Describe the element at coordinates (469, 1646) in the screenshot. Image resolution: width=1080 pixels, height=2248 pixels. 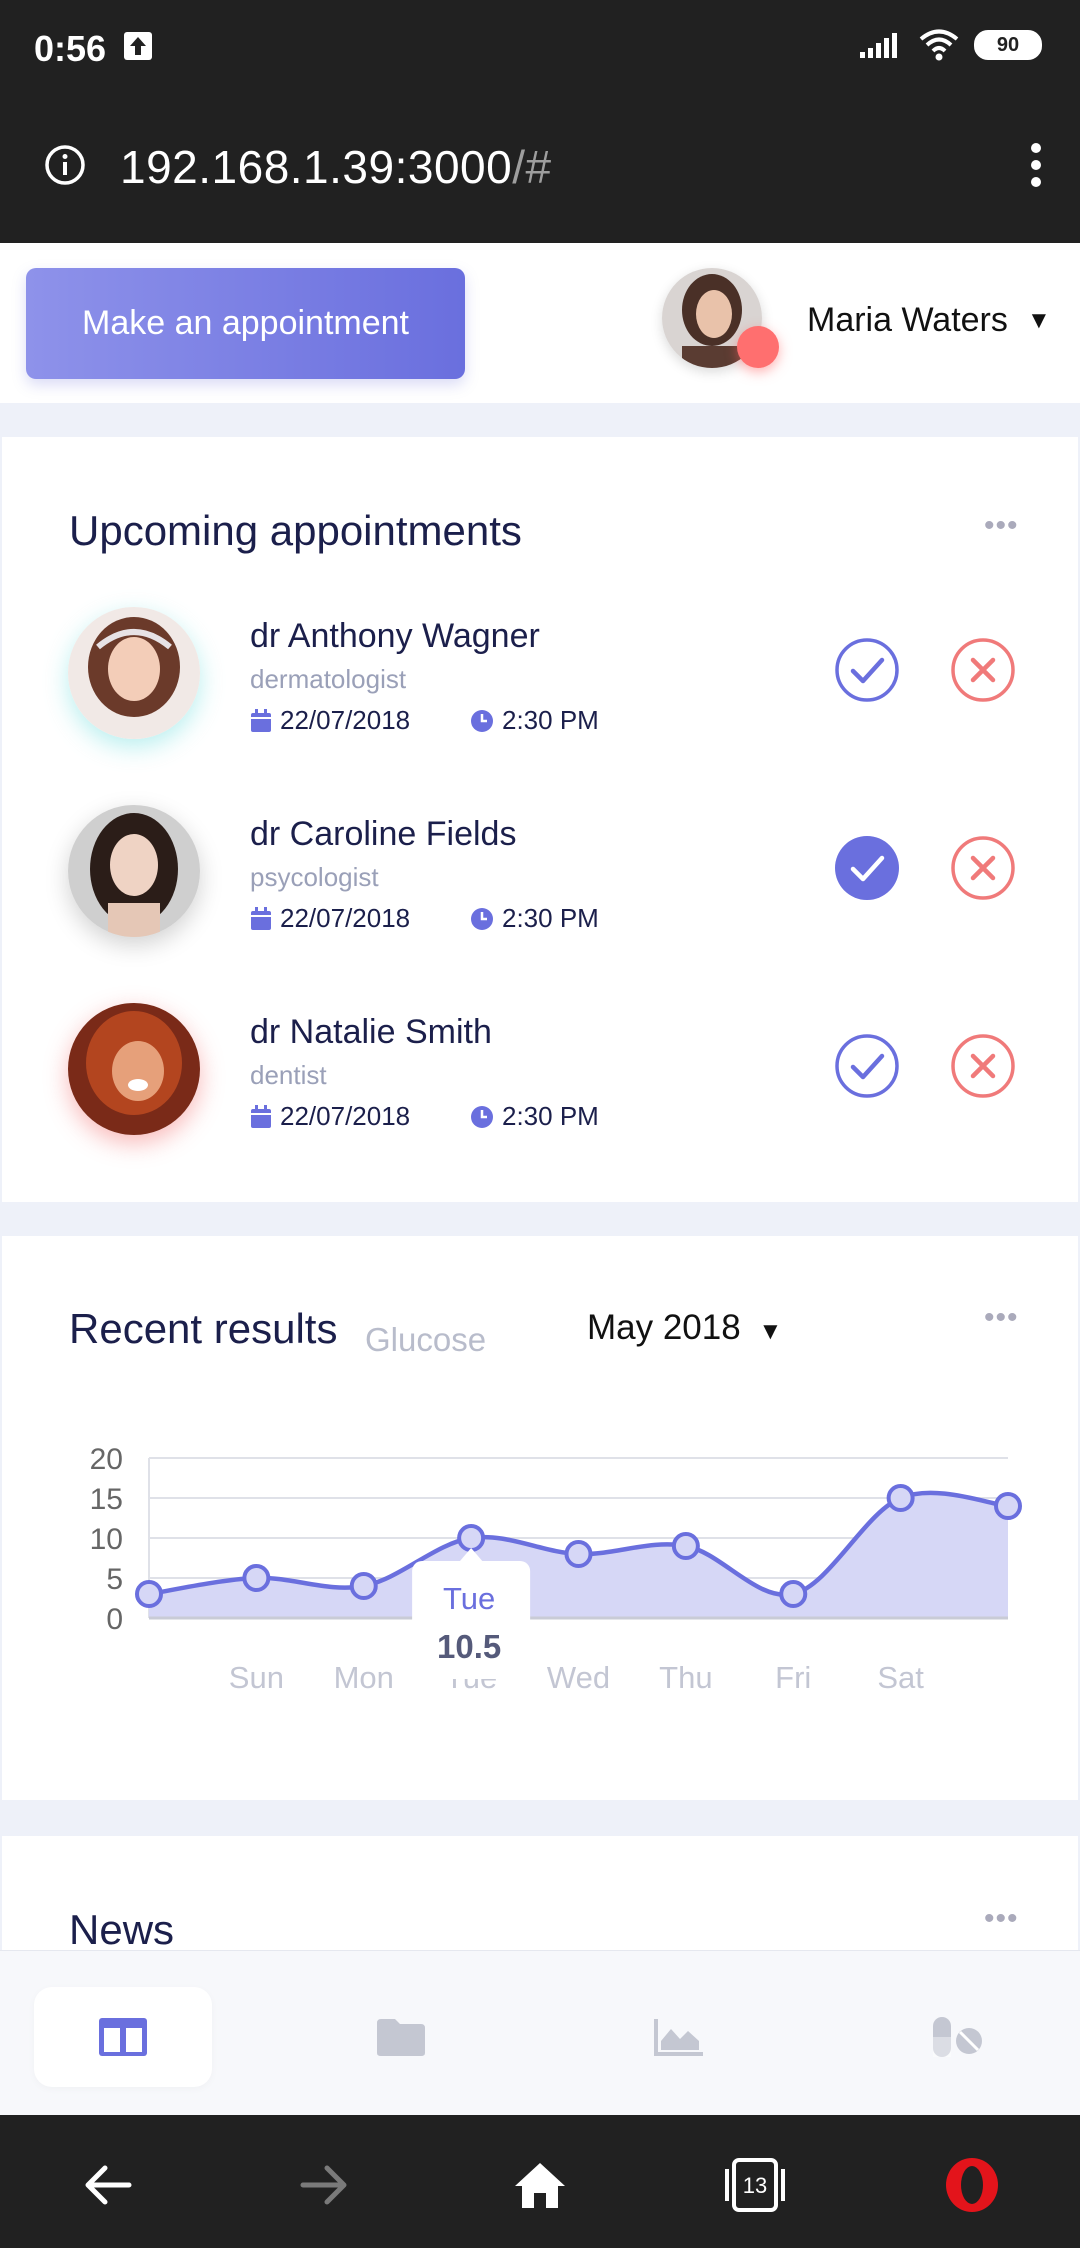
I see `tooltip-value: 10.5` at that location.